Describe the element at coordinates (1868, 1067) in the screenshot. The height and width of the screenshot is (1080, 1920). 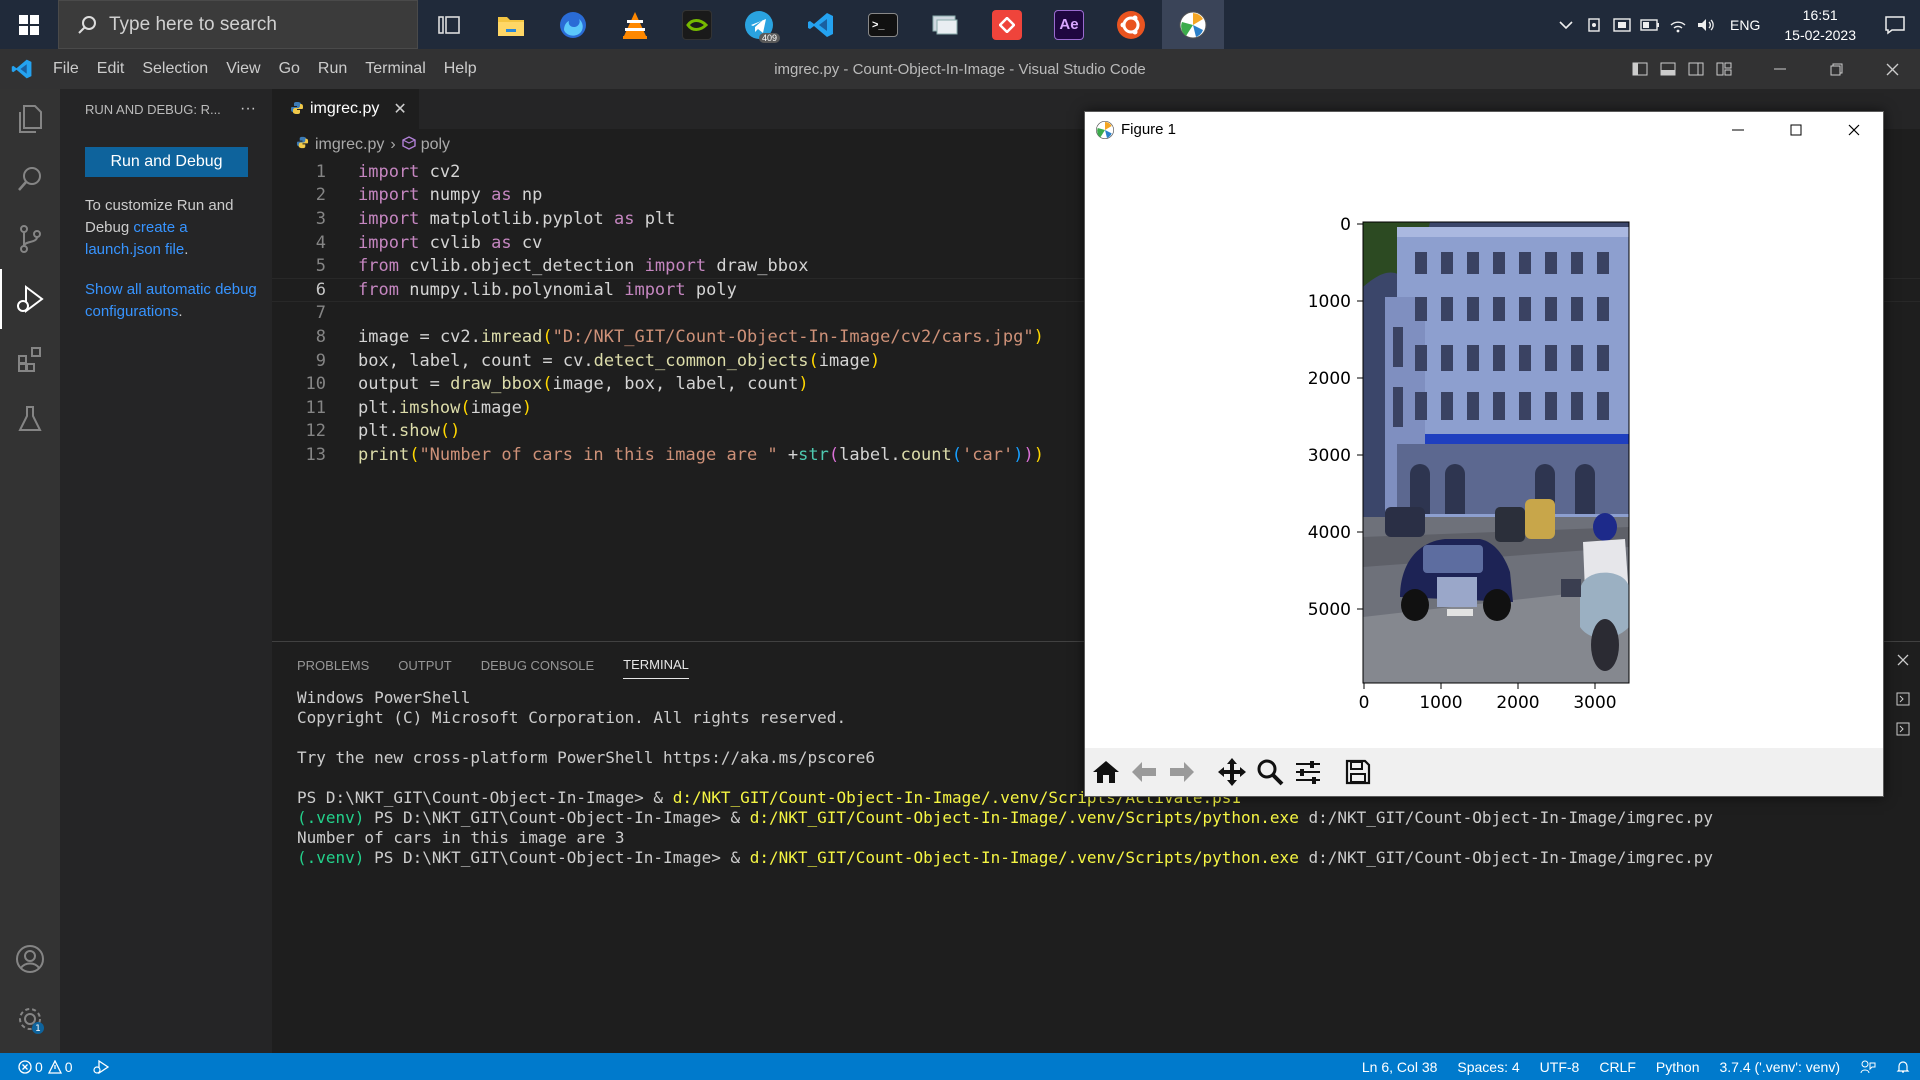
I see `feedback-icon` at that location.